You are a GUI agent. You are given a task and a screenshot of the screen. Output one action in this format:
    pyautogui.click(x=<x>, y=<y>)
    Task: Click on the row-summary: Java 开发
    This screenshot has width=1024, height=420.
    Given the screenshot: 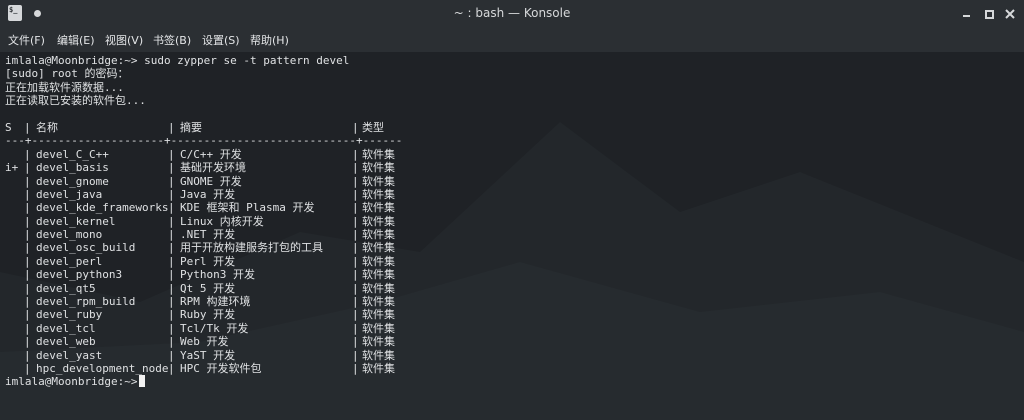 What is the action you would take?
    pyautogui.click(x=208, y=194)
    